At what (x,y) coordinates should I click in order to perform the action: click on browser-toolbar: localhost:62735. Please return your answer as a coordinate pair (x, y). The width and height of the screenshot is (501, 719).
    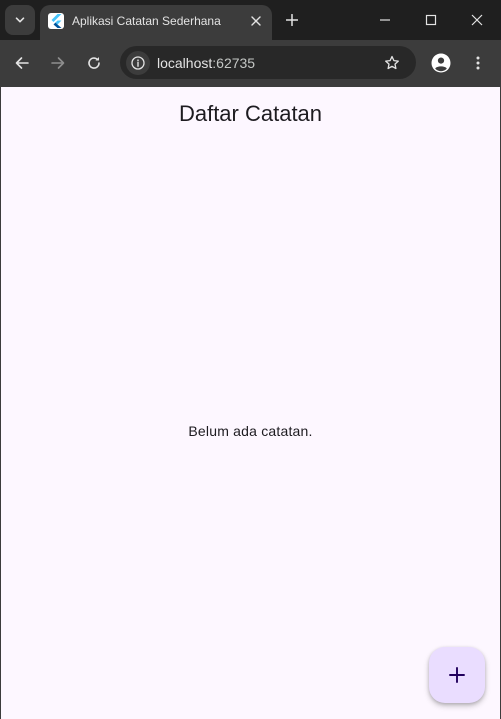
    Looking at the image, I should click on (250, 63).